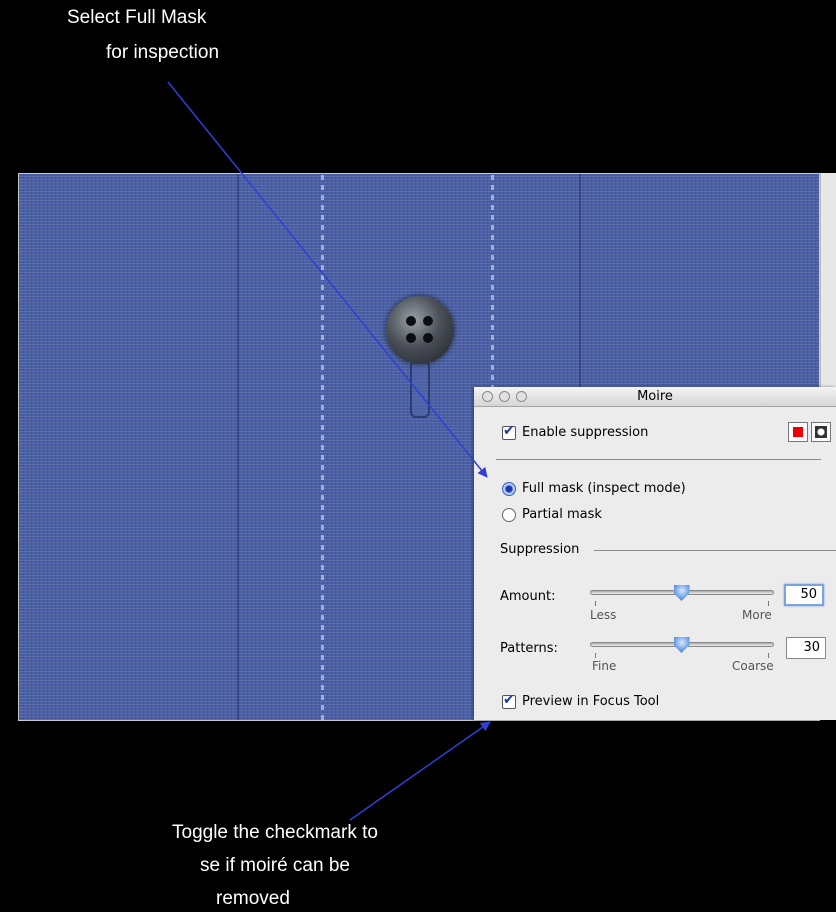 The image size is (836, 912). I want to click on panel-titlebar: Moire, so click(655, 397).